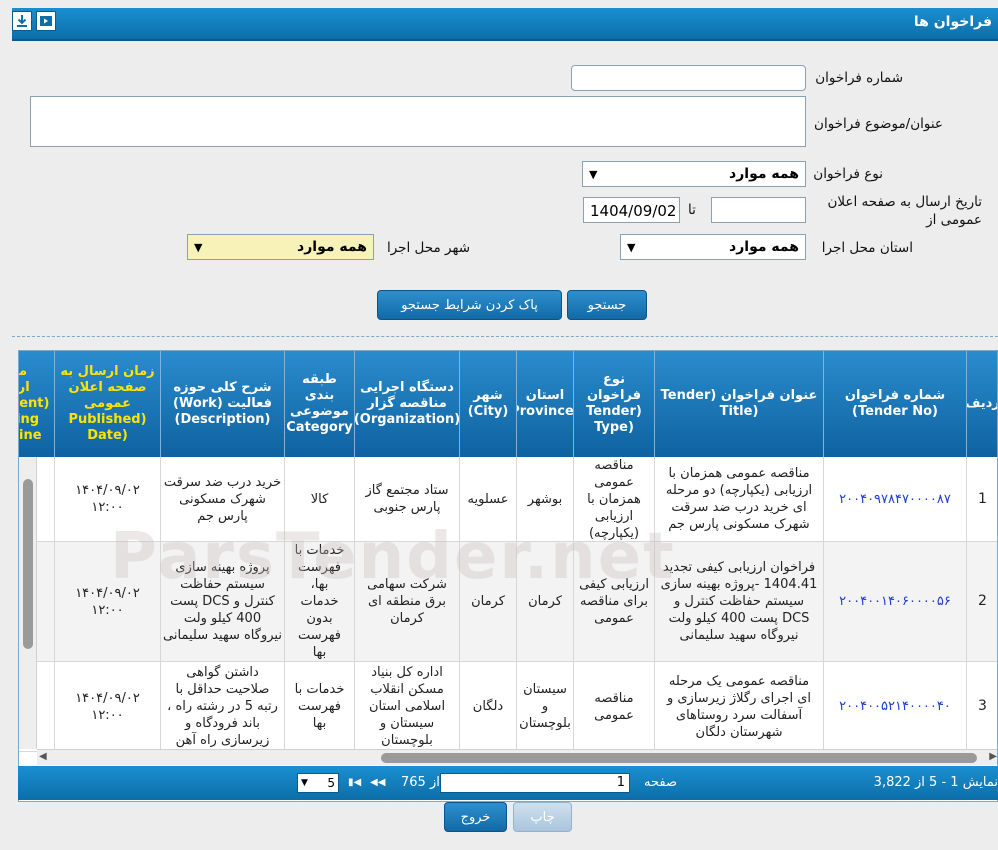  I want to click on page-size-select: ▼ 5, so click(318, 783).